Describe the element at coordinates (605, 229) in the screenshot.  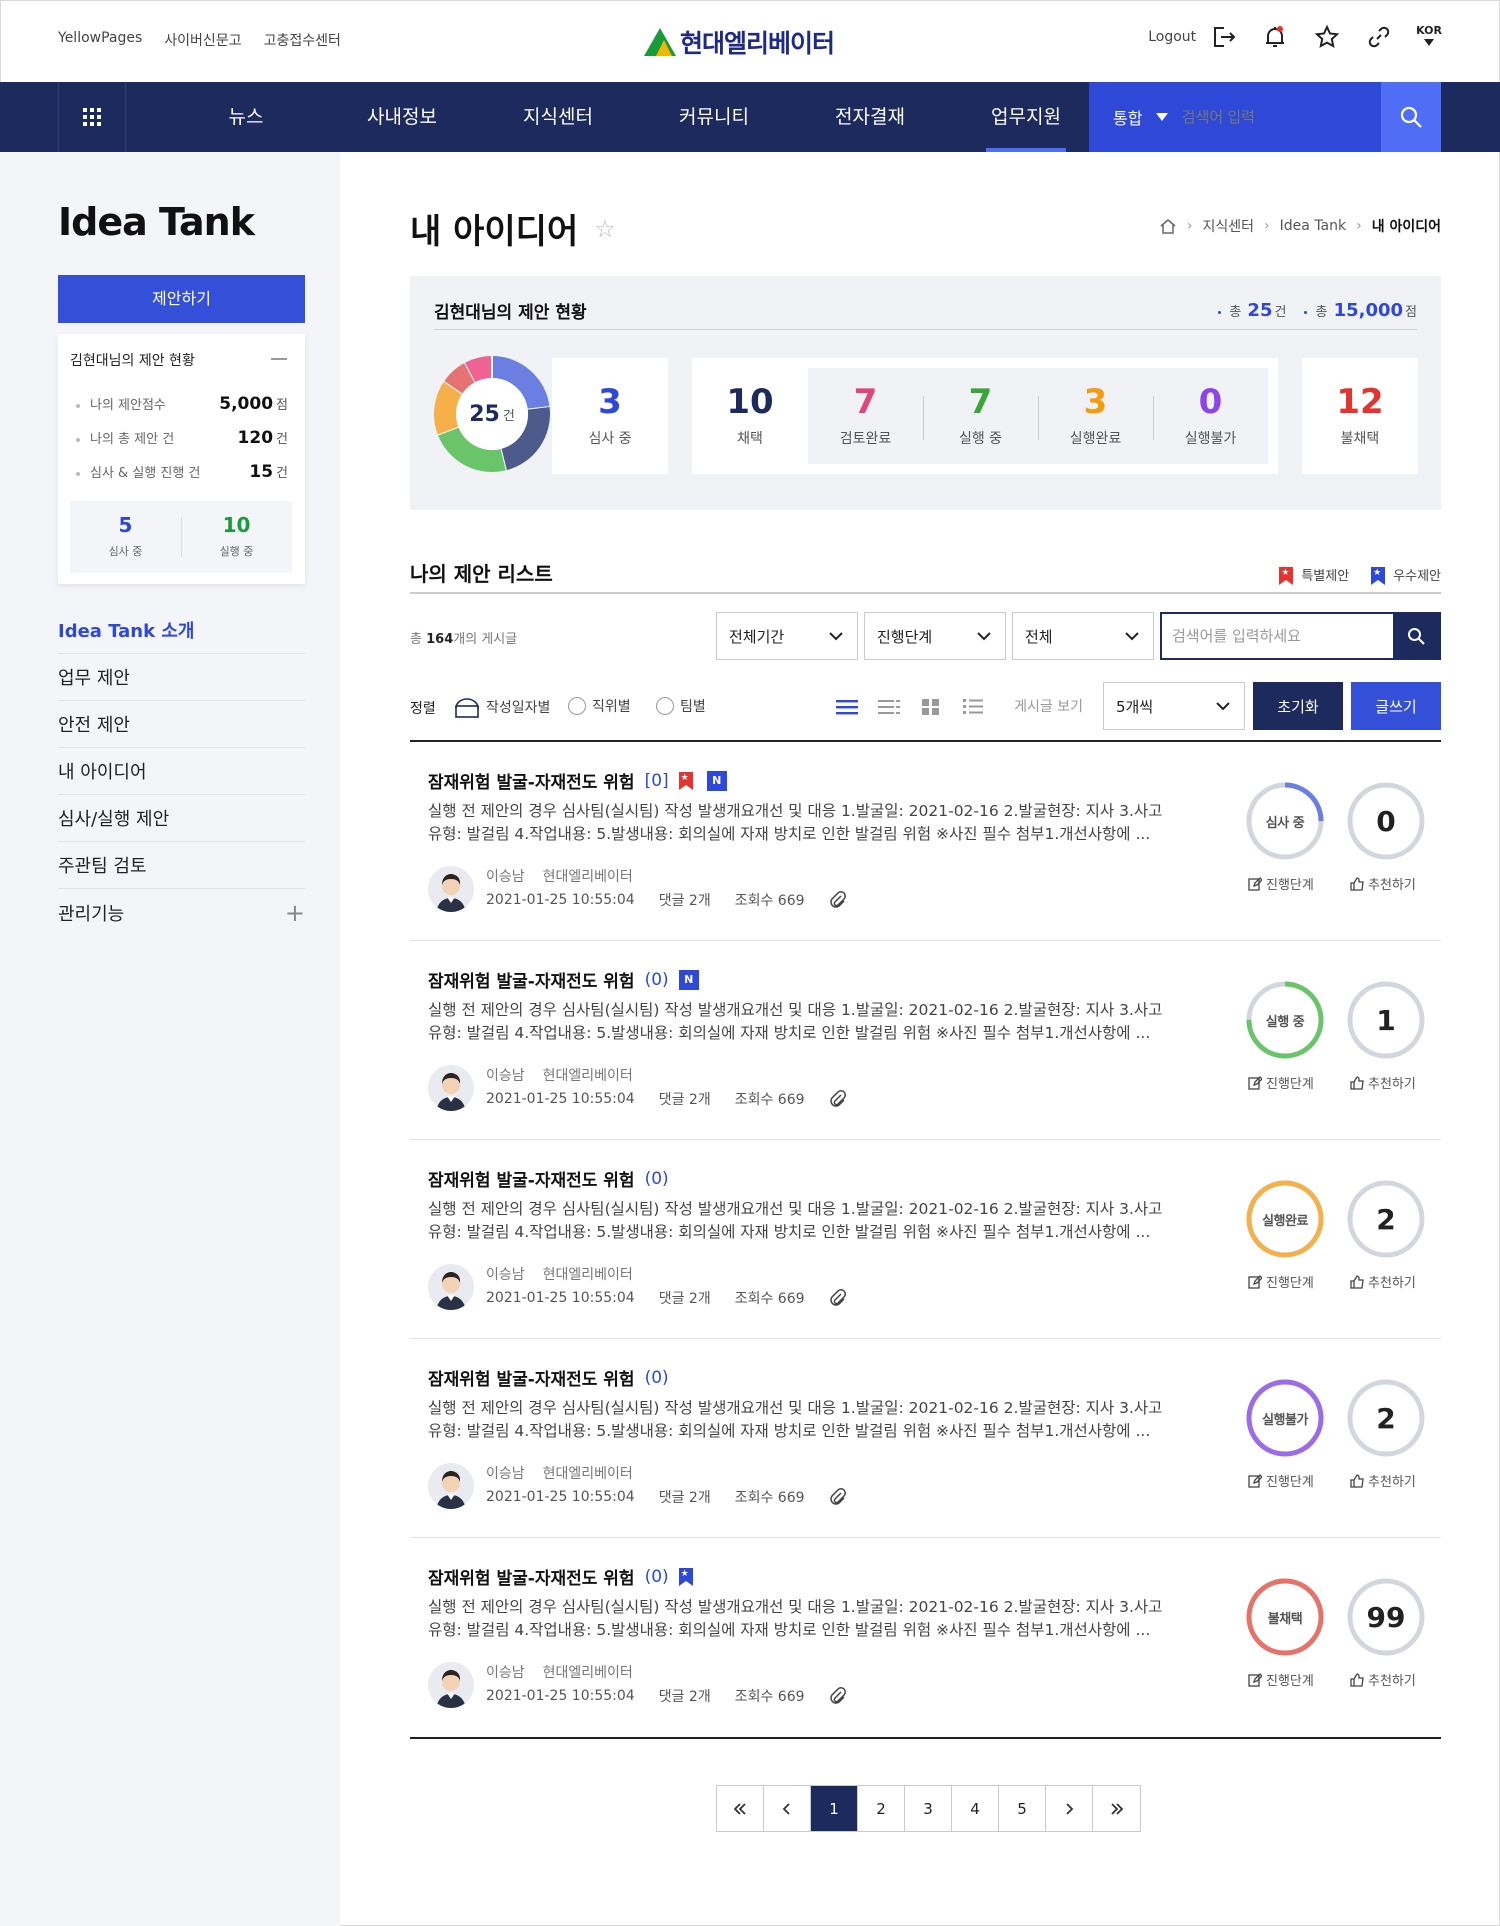
I see `bookmark-star-icon: ☆` at that location.